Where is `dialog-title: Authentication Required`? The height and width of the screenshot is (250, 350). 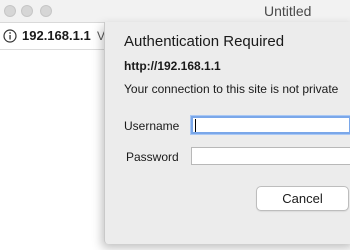
dialog-title: Authentication Required is located at coordinates (204, 41).